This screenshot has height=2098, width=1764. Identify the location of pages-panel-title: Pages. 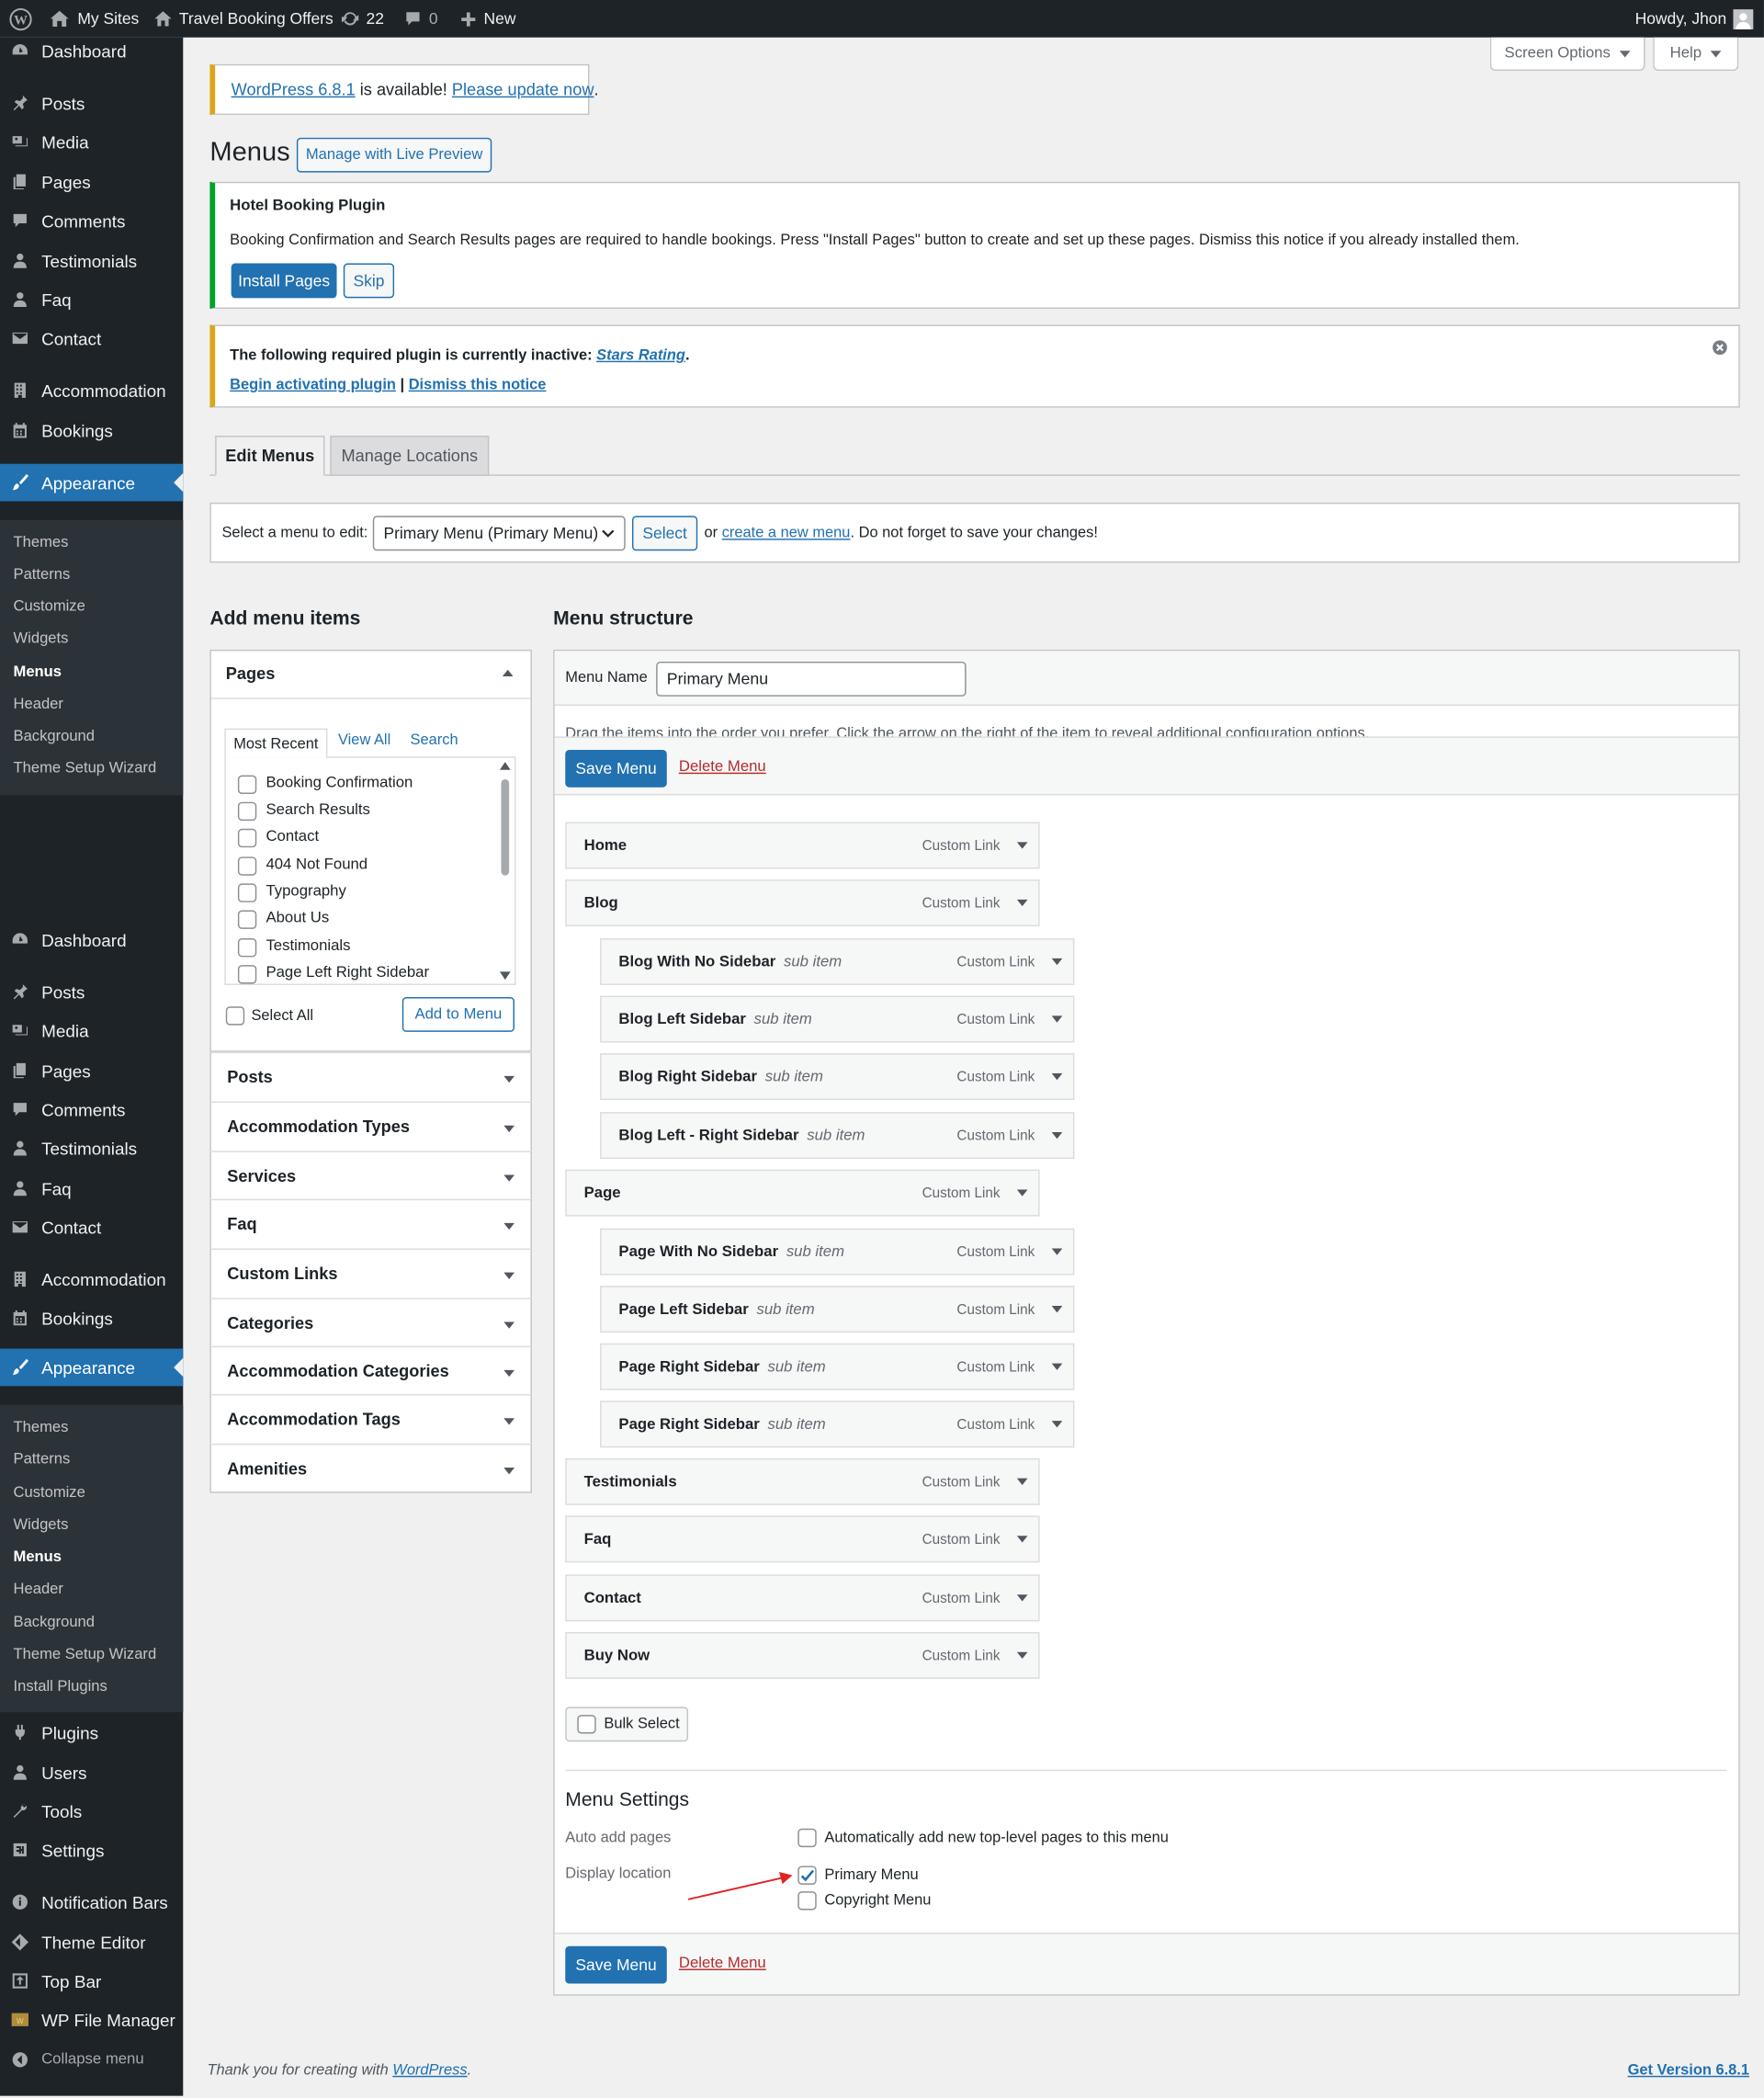
(251, 673).